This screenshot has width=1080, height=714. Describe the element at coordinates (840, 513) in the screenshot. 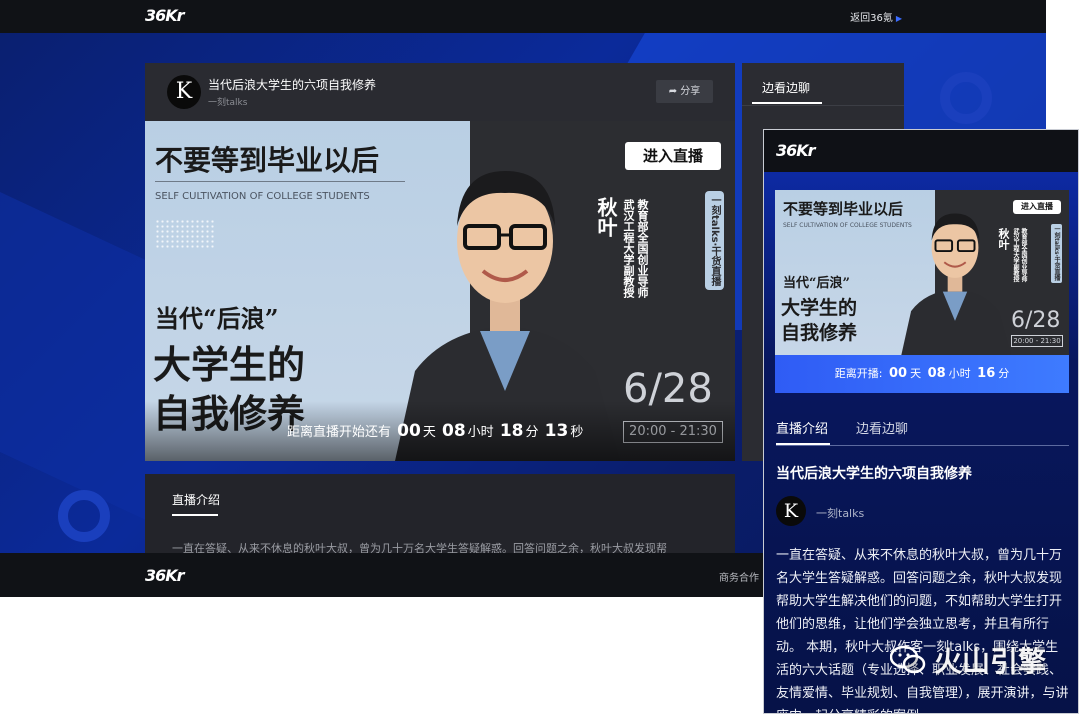

I see `mobile-author: 一刻talks` at that location.